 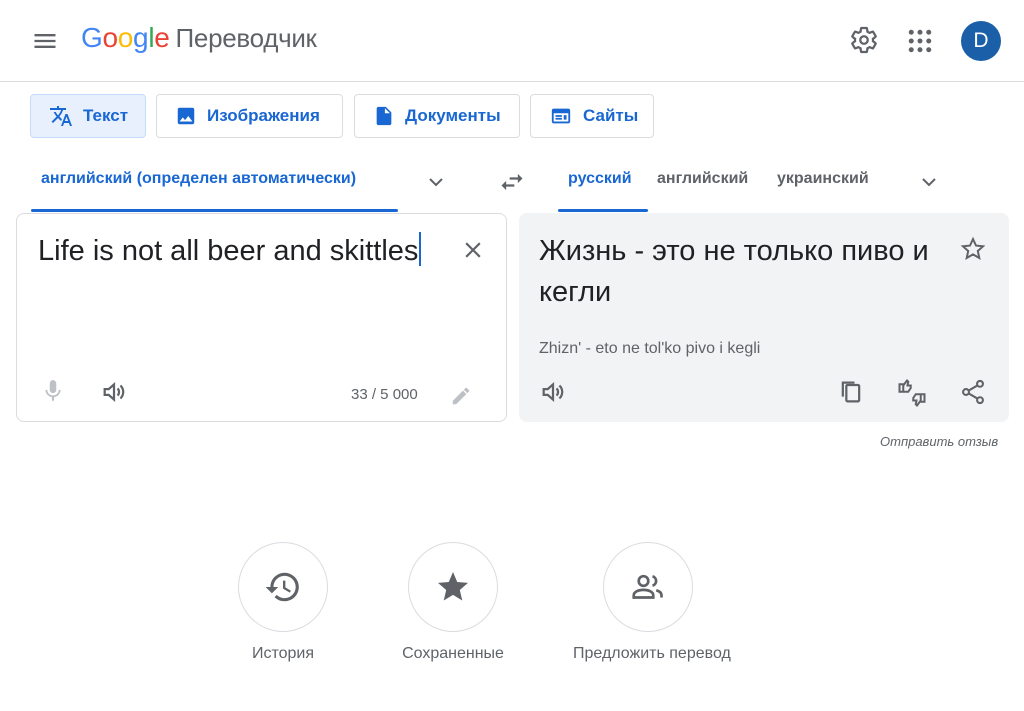 I want to click on contribute-button, so click(x=648, y=587).